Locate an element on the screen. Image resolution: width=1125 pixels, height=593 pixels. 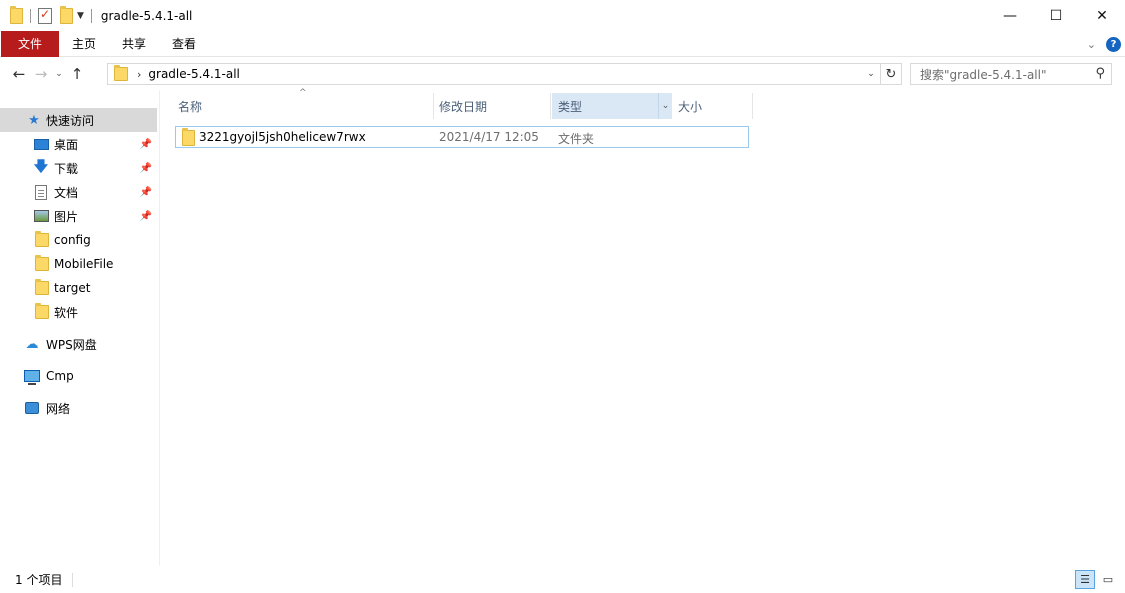
column-header-modified: 修改日期 is located at coordinates (494, 106).